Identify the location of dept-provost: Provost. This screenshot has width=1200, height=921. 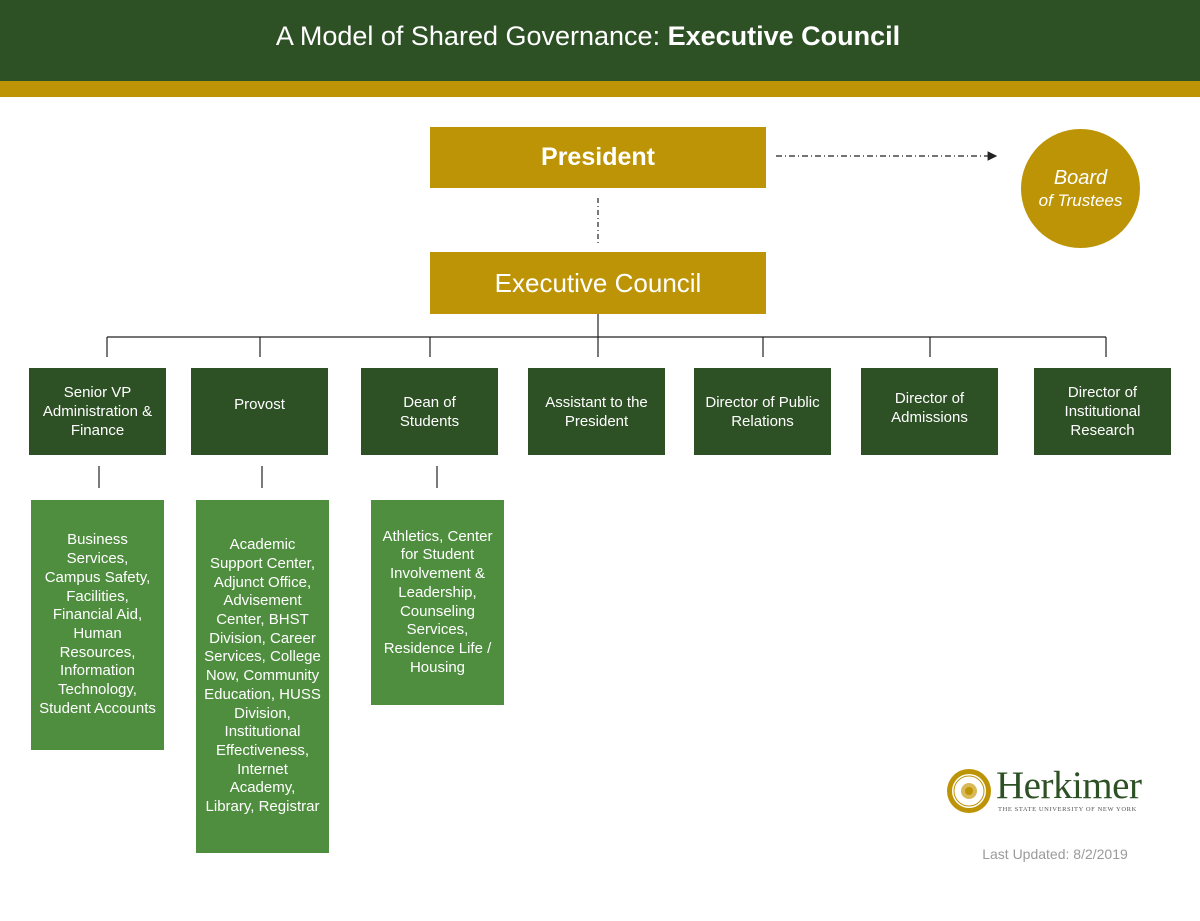
(259, 411).